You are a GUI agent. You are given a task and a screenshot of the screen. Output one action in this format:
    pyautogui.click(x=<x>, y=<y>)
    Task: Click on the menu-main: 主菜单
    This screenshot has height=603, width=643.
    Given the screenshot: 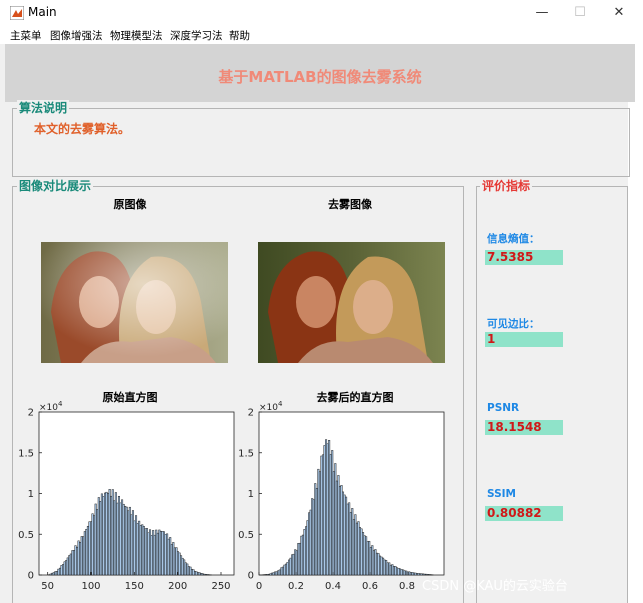 What is the action you would take?
    pyautogui.click(x=26, y=35)
    